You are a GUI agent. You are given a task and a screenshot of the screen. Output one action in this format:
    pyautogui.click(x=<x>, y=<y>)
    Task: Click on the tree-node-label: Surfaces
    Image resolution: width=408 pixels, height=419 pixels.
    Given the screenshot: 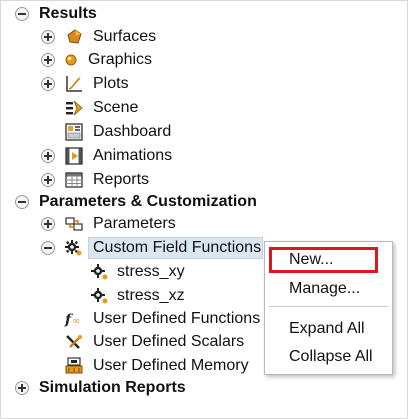 What is the action you would take?
    pyautogui.click(x=125, y=36)
    